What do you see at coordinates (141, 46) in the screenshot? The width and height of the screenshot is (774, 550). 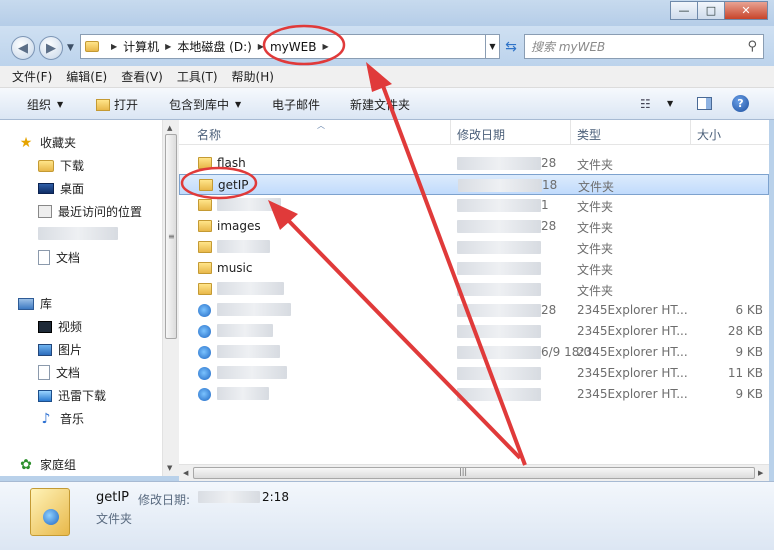 I see `breadcrumb-computer: 计算机` at bounding box center [141, 46].